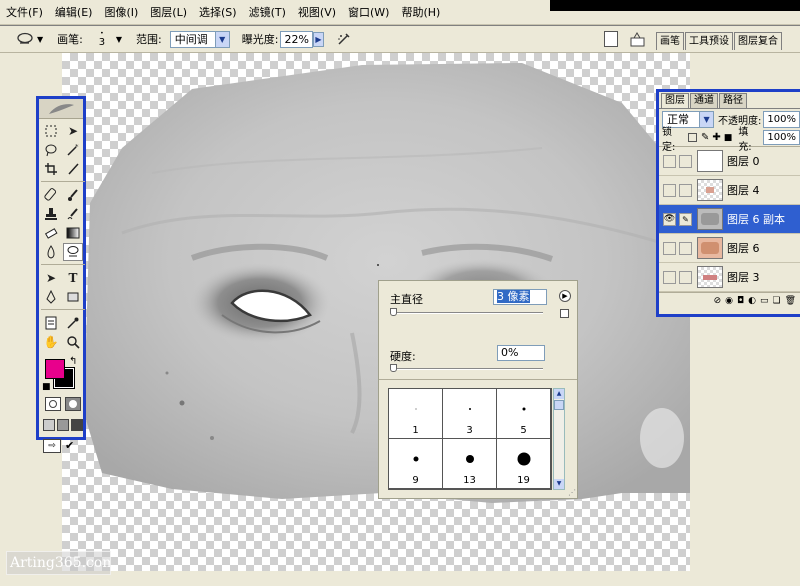  I want to click on eyedropper-icon, so click(73, 323).